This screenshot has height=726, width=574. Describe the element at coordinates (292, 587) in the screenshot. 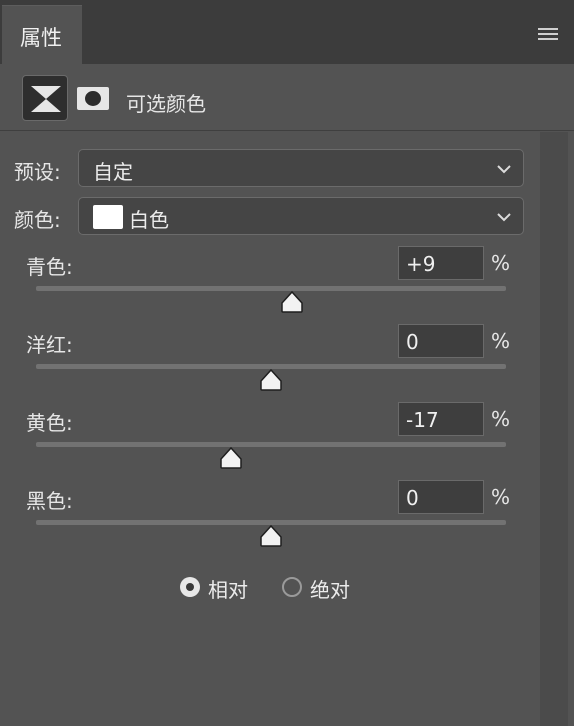

I see `radio-absolute` at that location.